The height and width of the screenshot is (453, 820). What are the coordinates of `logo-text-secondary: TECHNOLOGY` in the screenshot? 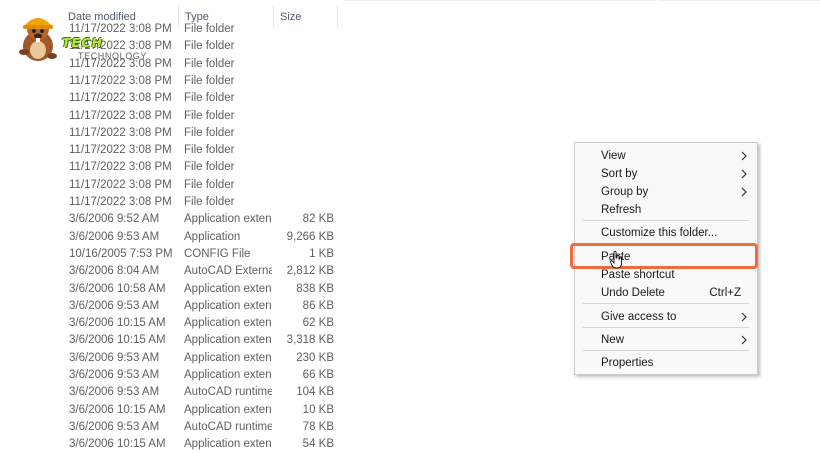 It's located at (113, 56).